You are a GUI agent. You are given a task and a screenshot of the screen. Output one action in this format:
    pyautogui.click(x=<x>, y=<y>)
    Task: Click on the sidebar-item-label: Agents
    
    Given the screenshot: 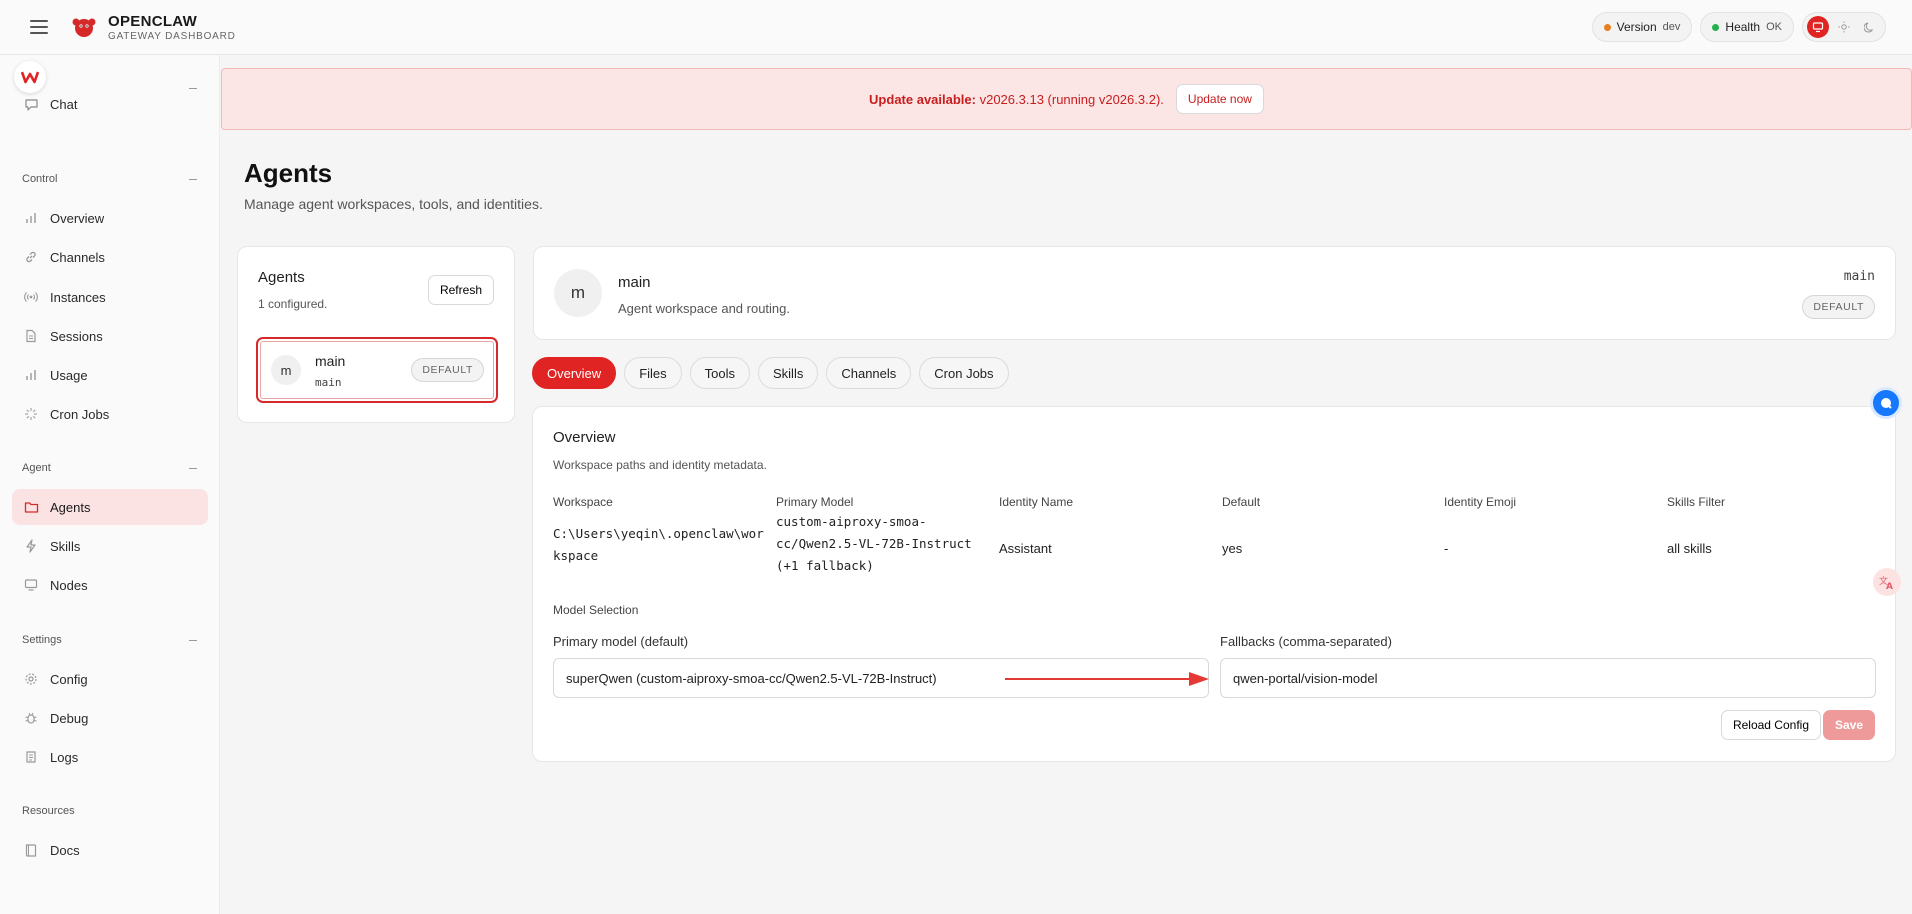 What is the action you would take?
    pyautogui.click(x=70, y=507)
    